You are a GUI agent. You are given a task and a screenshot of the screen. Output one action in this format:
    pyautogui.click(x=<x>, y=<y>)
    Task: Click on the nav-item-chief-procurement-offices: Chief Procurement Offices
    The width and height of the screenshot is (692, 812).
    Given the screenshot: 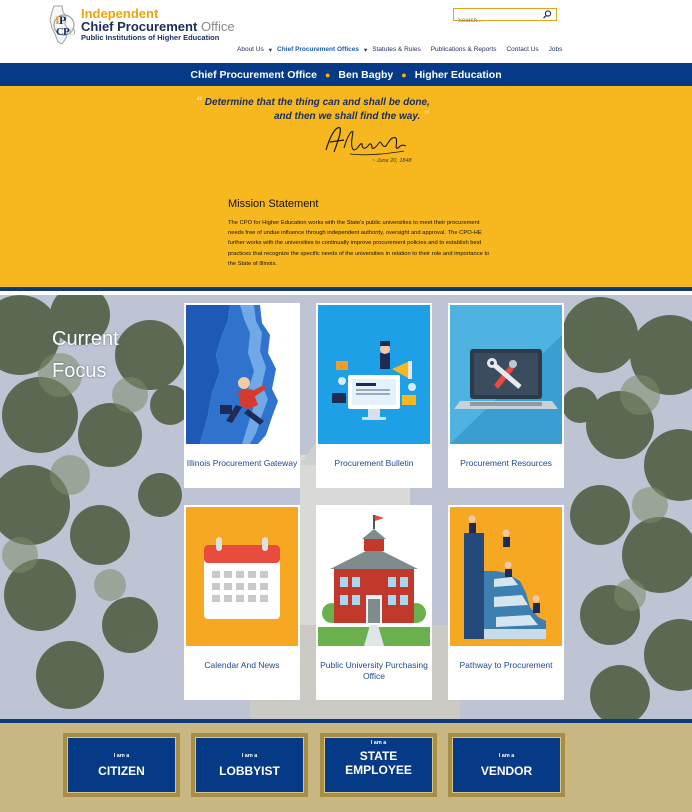 What is the action you would take?
    pyautogui.click(x=318, y=51)
    